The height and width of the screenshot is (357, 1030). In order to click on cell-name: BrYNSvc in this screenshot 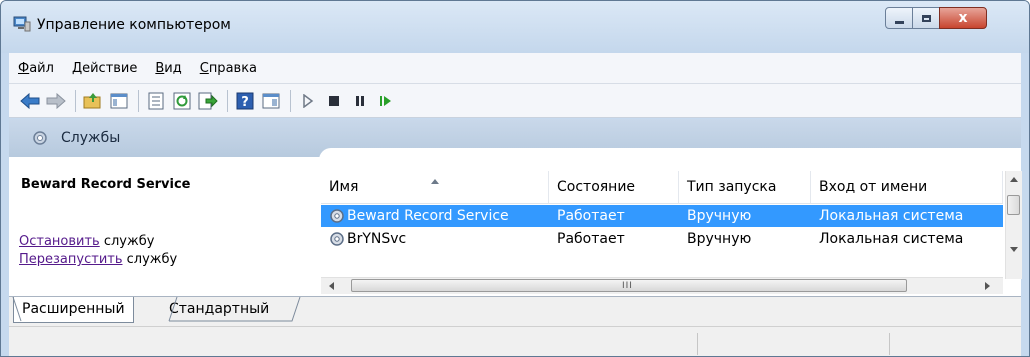, I will do `click(377, 239)`.